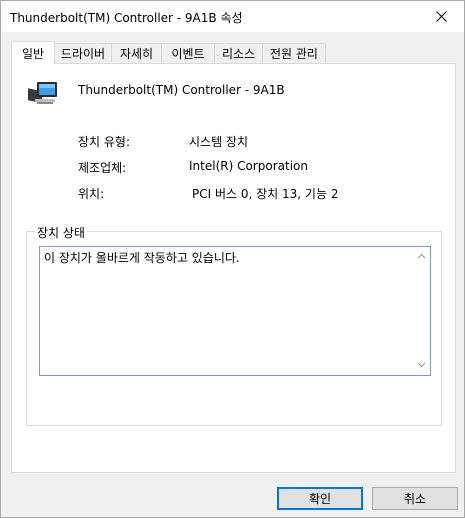  Describe the element at coordinates (421, 256) in the screenshot. I see `scroll-up-icon` at that location.